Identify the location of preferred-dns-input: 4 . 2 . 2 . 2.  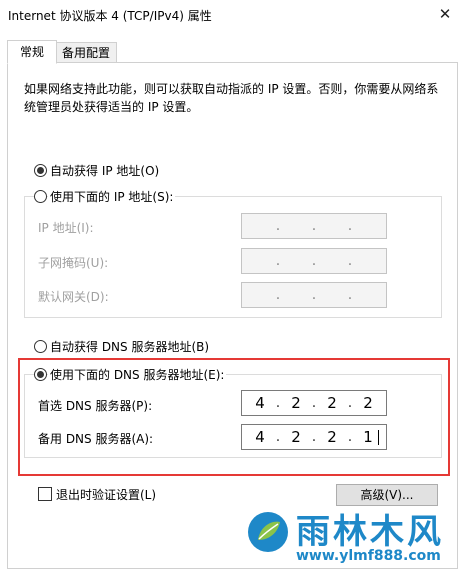
(314, 403).